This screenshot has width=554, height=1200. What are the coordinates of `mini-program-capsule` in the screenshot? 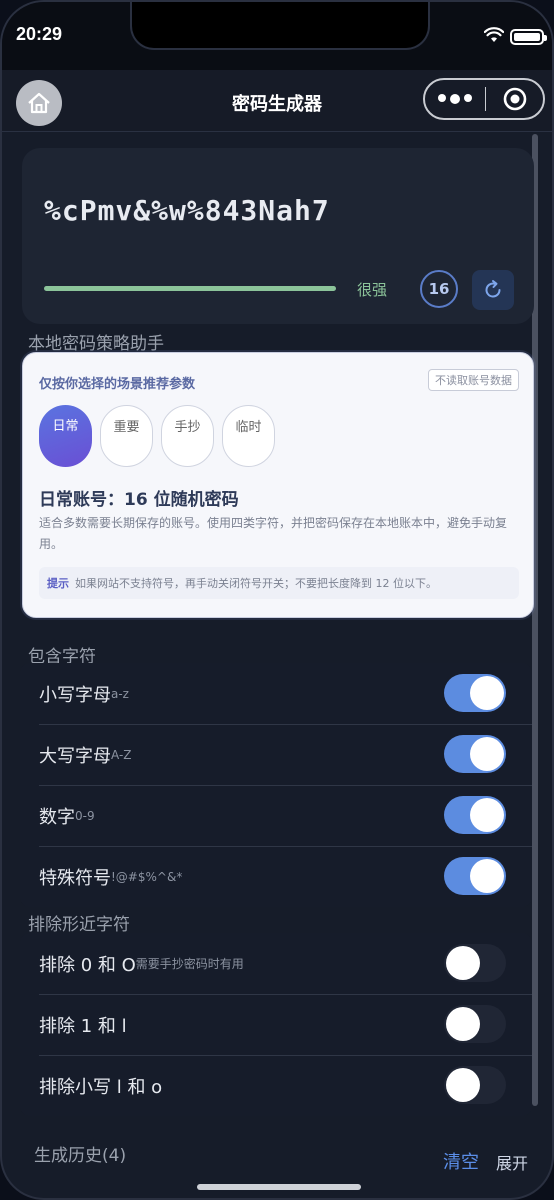 It's located at (484, 99).